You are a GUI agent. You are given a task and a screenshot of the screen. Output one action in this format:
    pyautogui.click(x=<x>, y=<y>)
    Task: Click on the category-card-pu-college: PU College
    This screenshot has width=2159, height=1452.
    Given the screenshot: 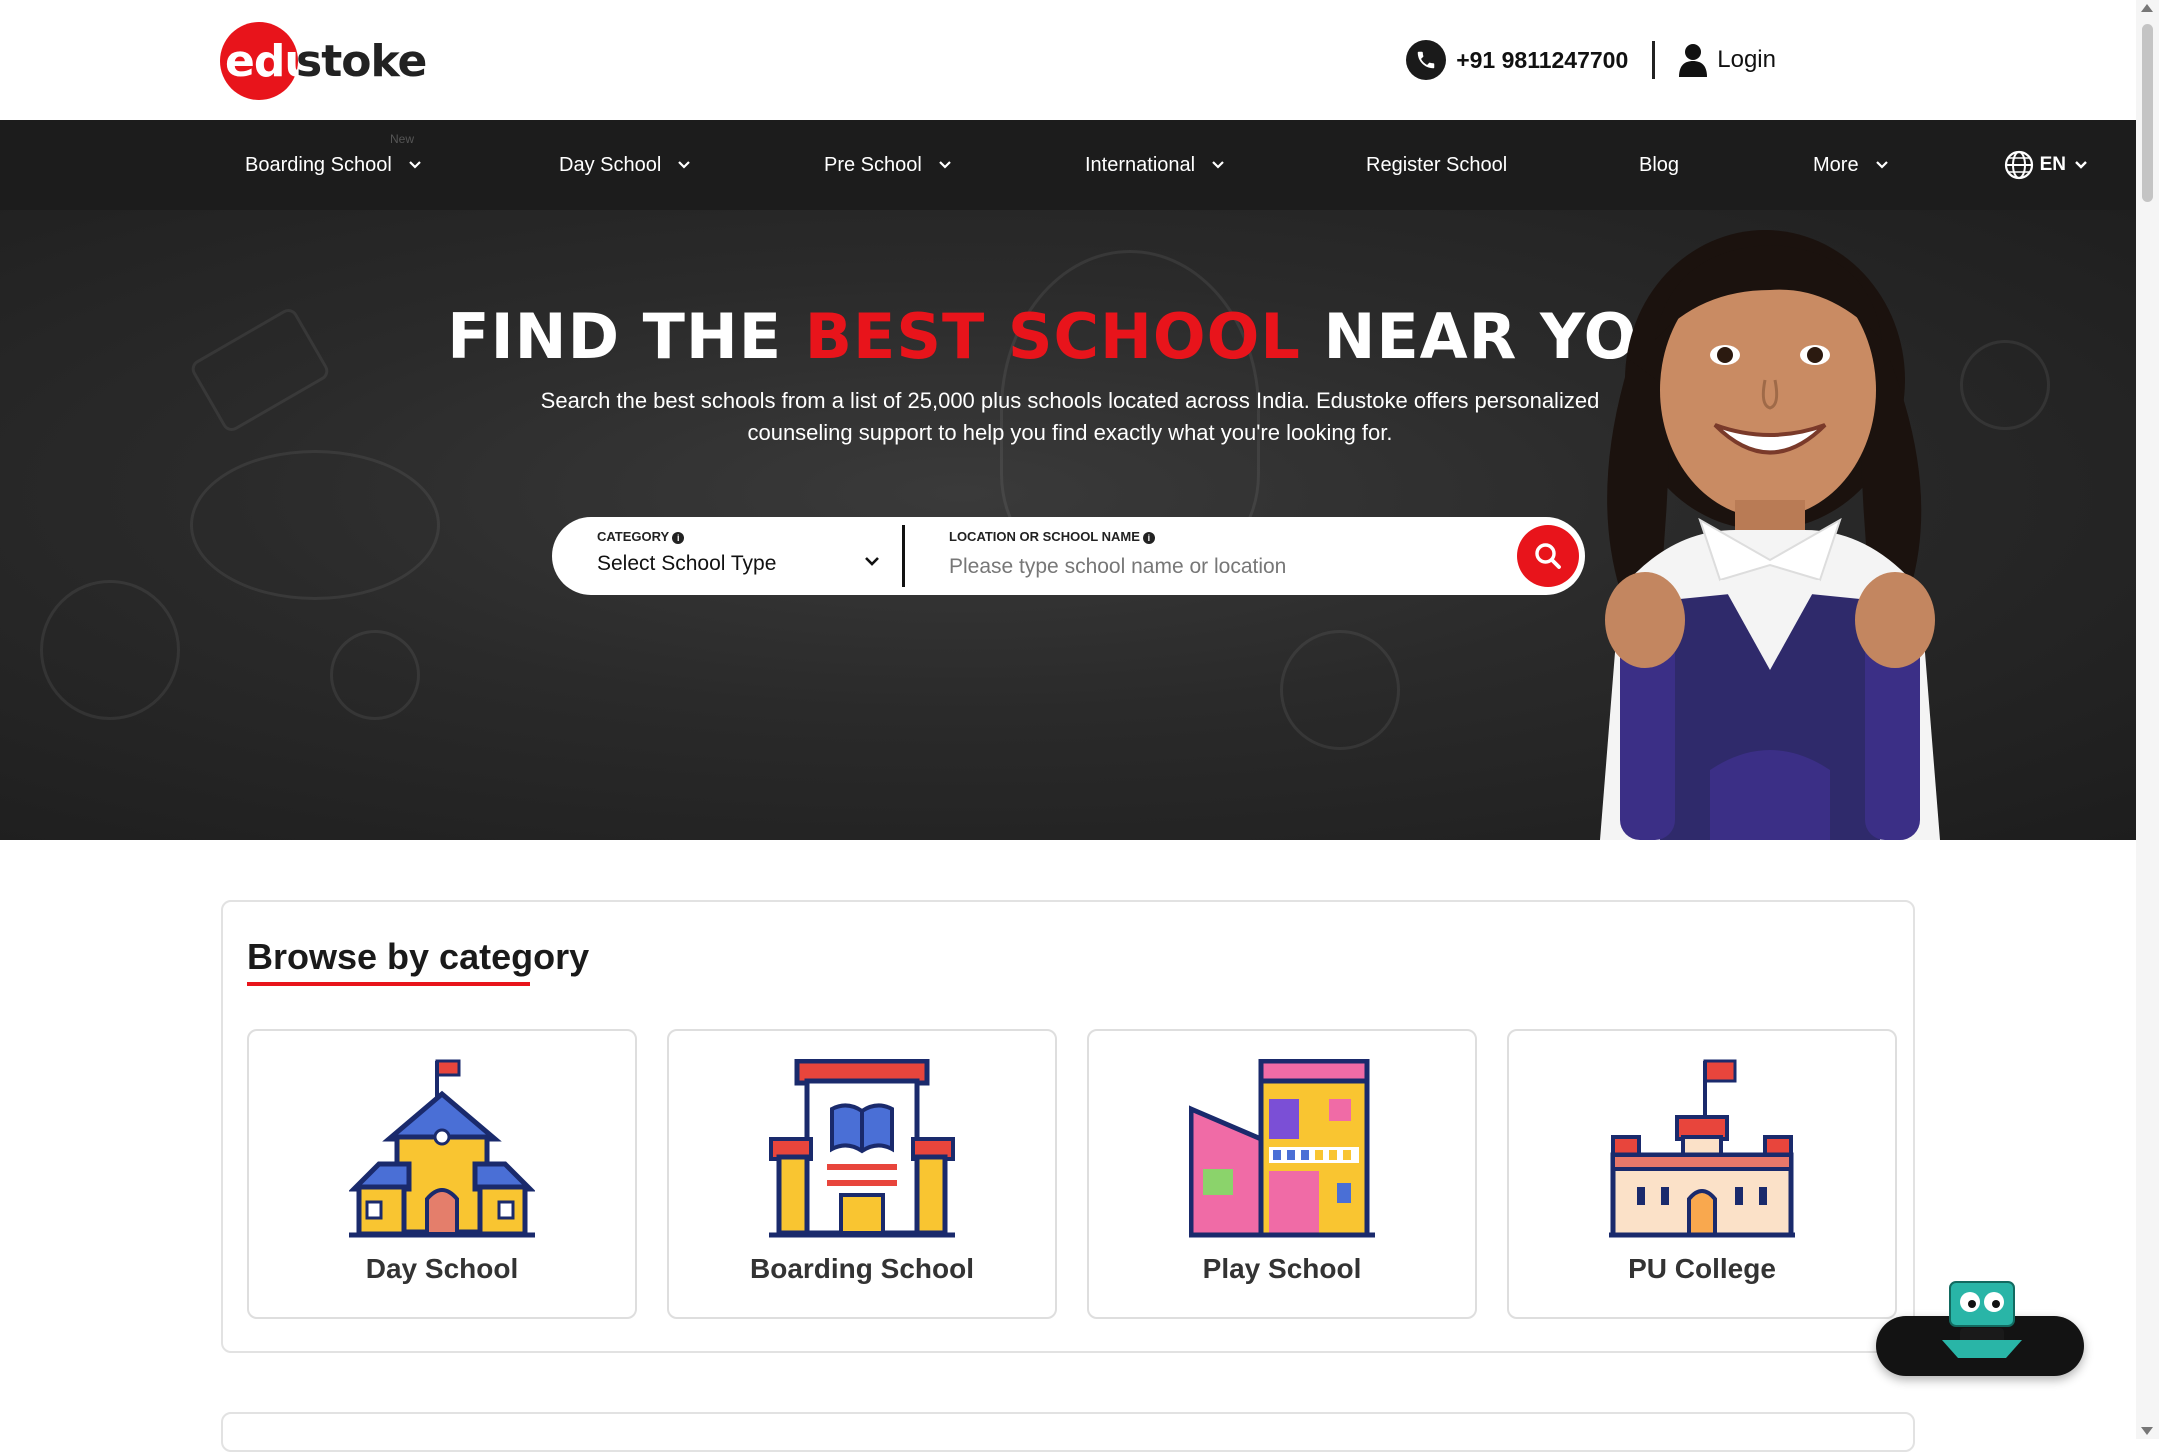 What is the action you would take?
    pyautogui.click(x=1702, y=1174)
    